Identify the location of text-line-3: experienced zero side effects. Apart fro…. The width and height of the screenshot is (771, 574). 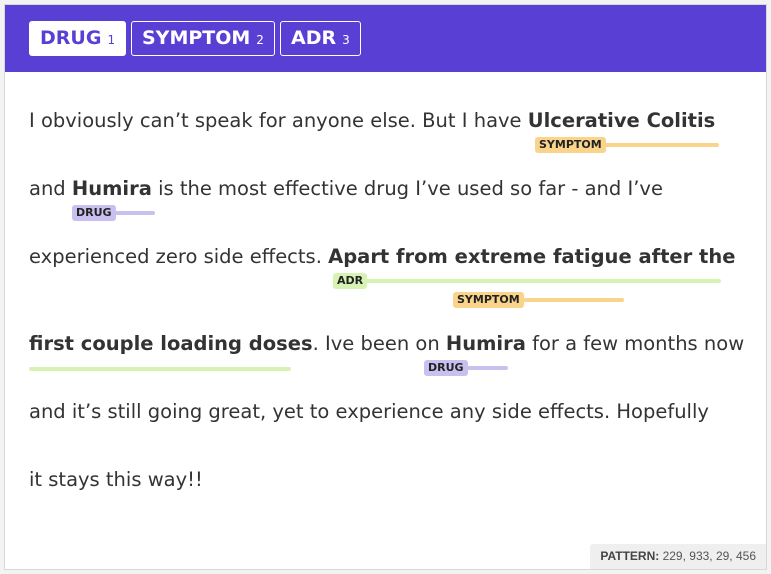
(382, 256).